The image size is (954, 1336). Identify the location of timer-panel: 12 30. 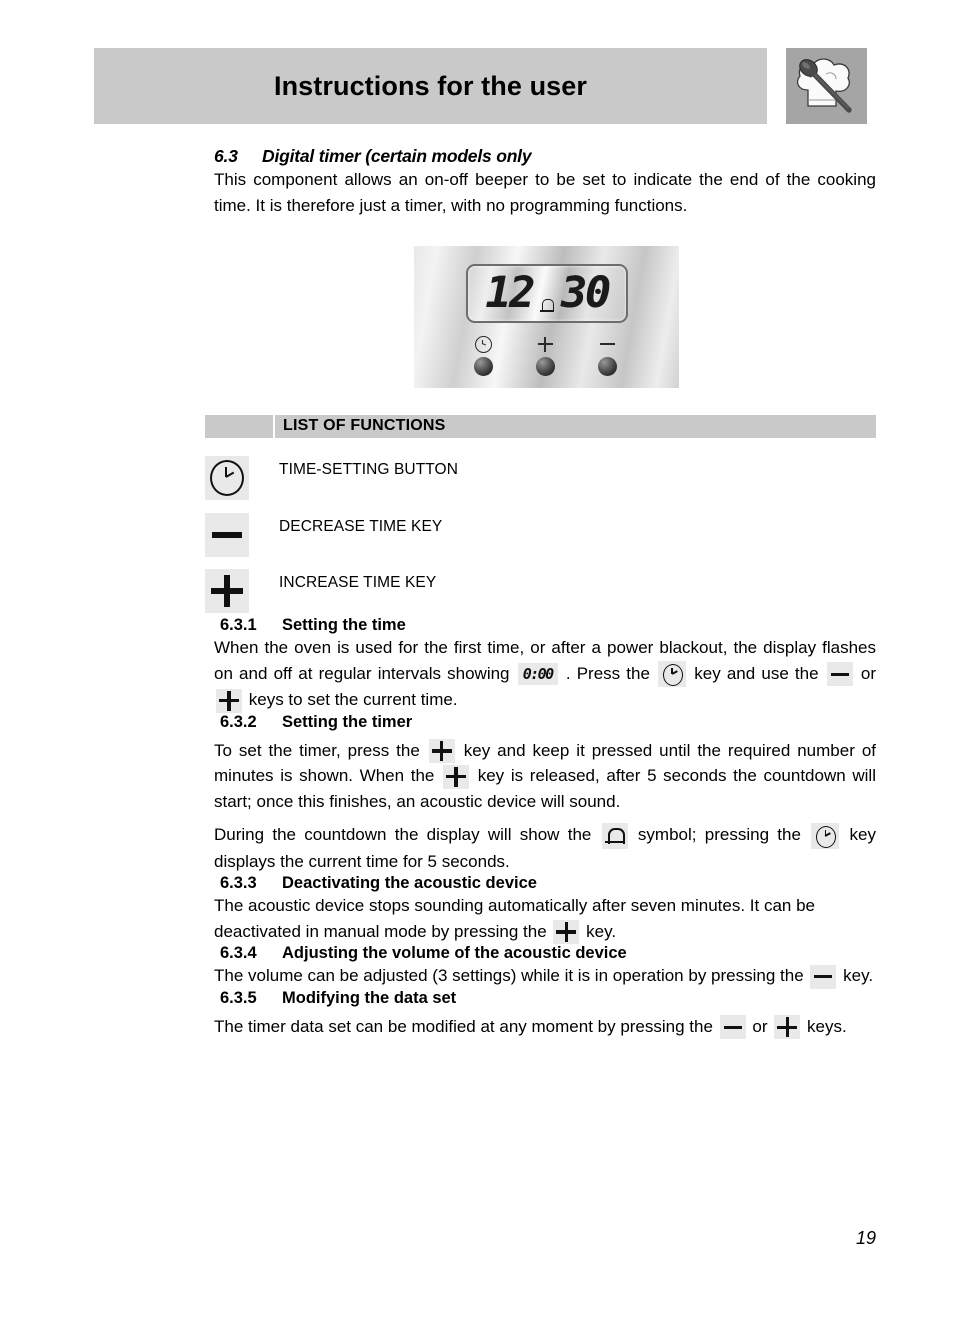
(546, 317).